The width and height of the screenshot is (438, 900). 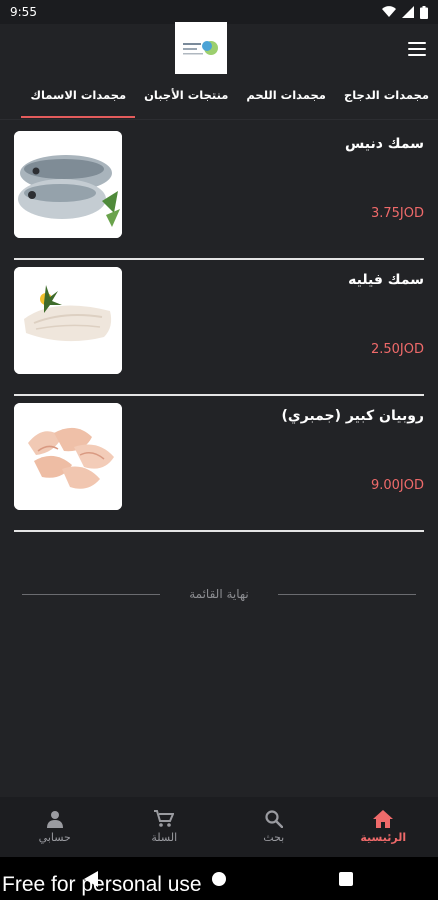 I want to click on app-header, so click(x=219, y=52).